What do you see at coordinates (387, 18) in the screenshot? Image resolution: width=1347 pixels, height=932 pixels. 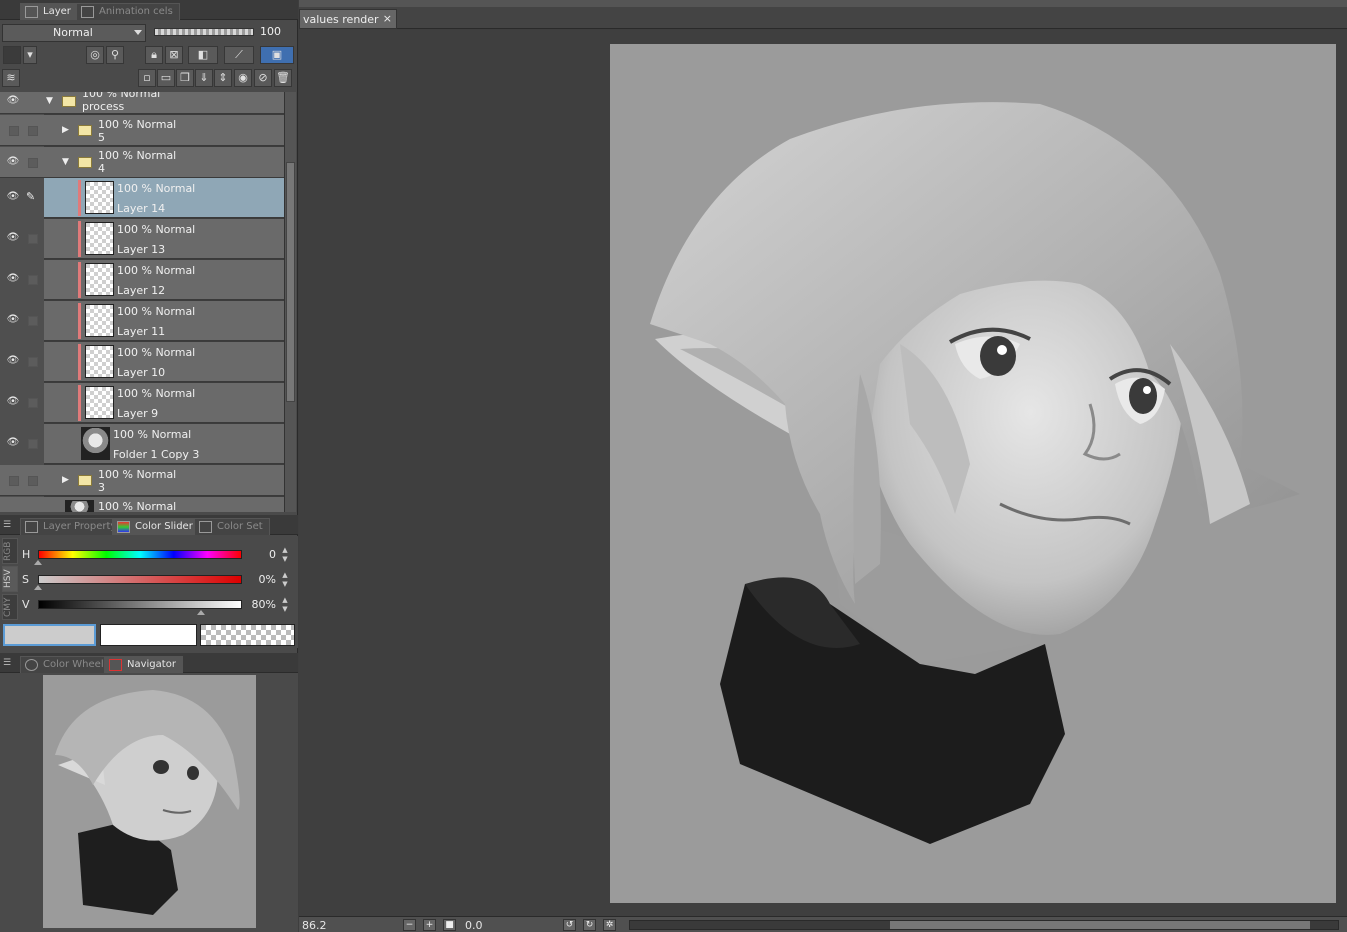 I see `close-icon: ×` at bounding box center [387, 18].